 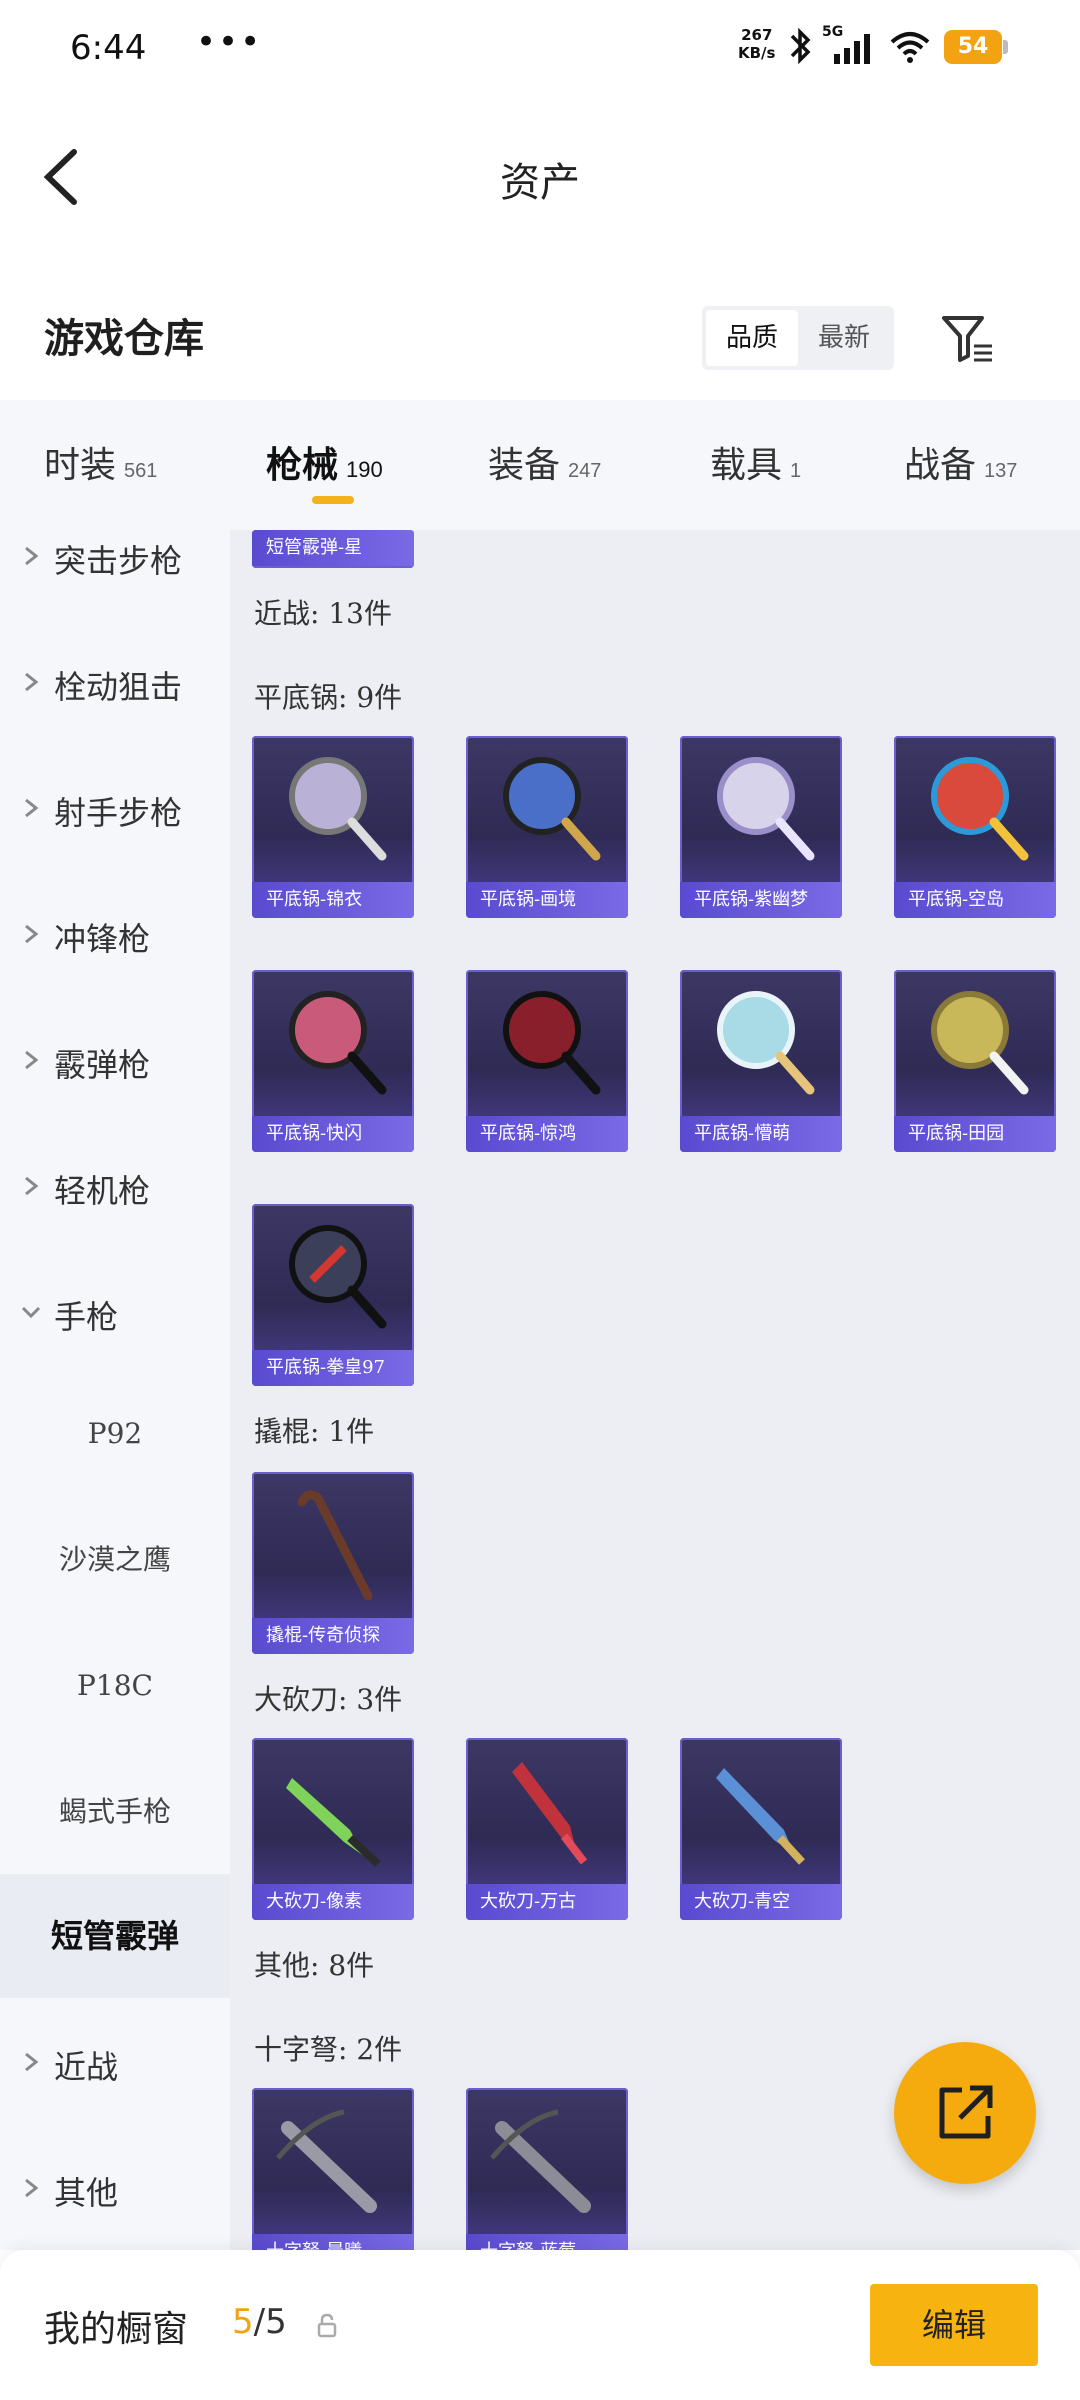 I want to click on sidebar-sub-p18c: P18C, so click(x=115, y=1686).